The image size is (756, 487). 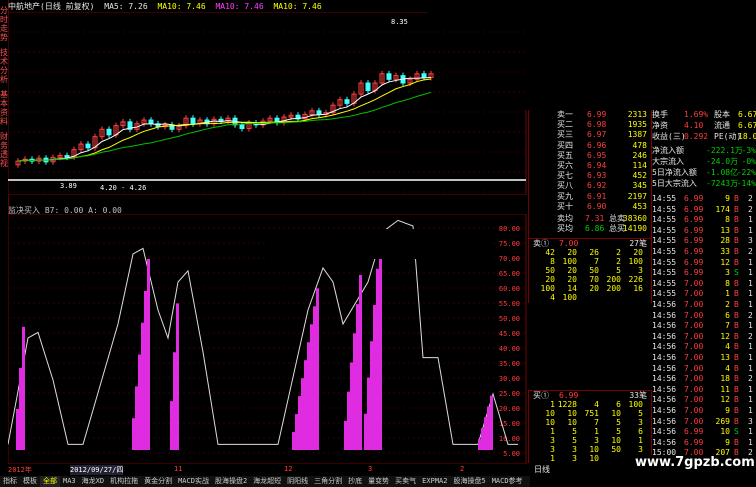 What do you see at coordinates (590, 124) in the screenshot?
I see `ladder-row: 买二 6.98 1935` at bounding box center [590, 124].